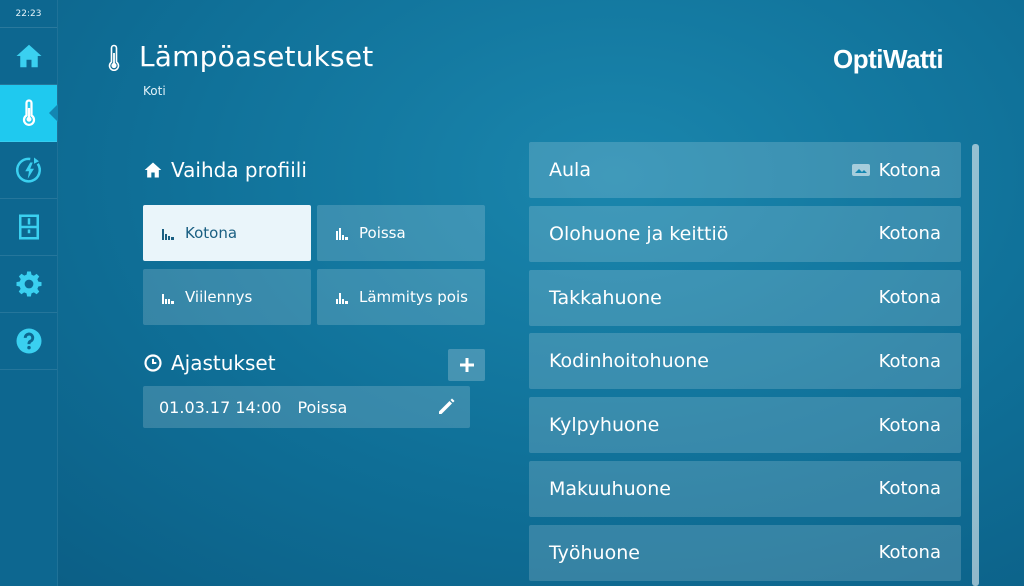 This screenshot has height=586, width=1024. I want to click on profile-button-viilennys: Viilennys, so click(227, 297).